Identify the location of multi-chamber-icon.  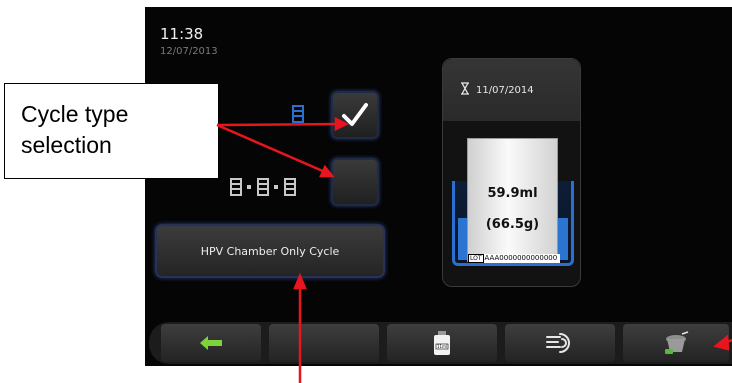
(263, 187).